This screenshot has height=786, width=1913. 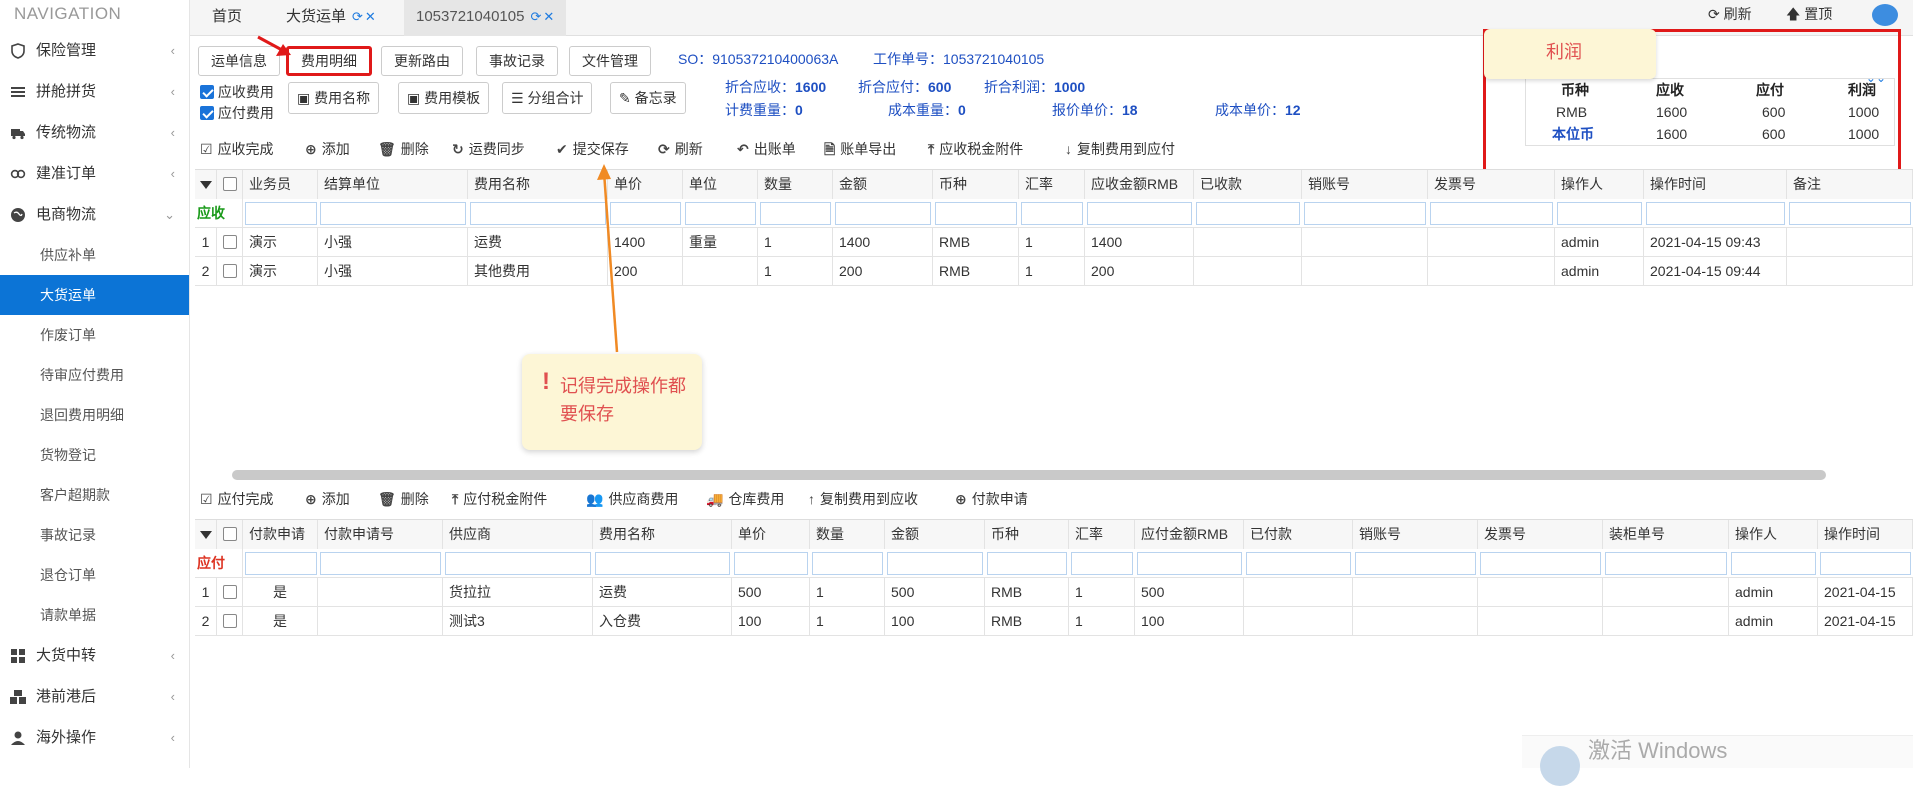 What do you see at coordinates (1120, 149) in the screenshot?
I see `copy-to-payable-button: ↓ 复制费用到应付` at bounding box center [1120, 149].